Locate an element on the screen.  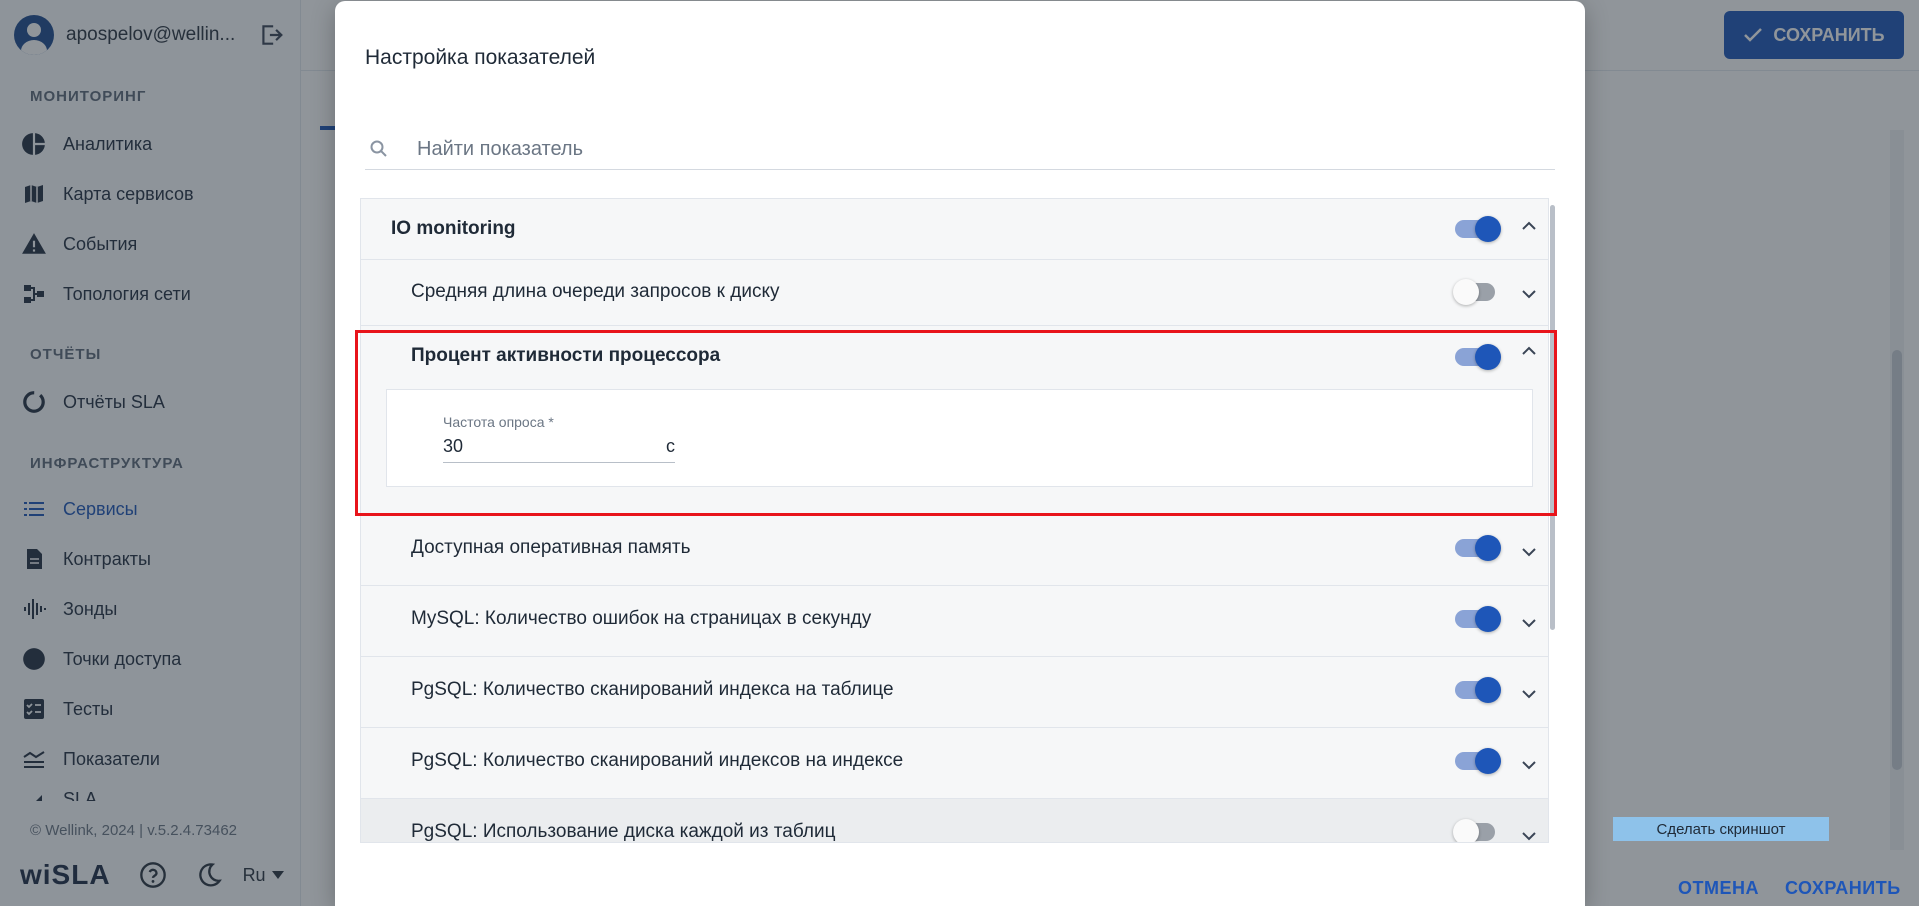
group-toggle is located at coordinates (1478, 229).